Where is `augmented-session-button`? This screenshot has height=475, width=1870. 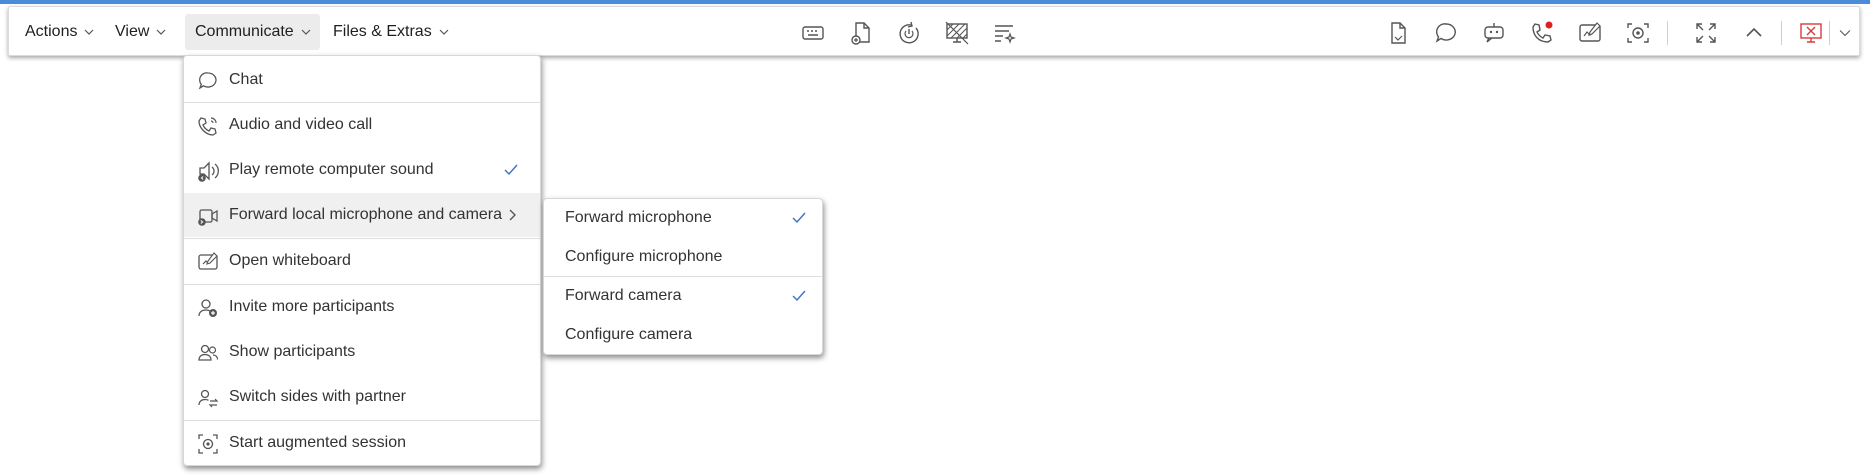 augmented-session-button is located at coordinates (1638, 33).